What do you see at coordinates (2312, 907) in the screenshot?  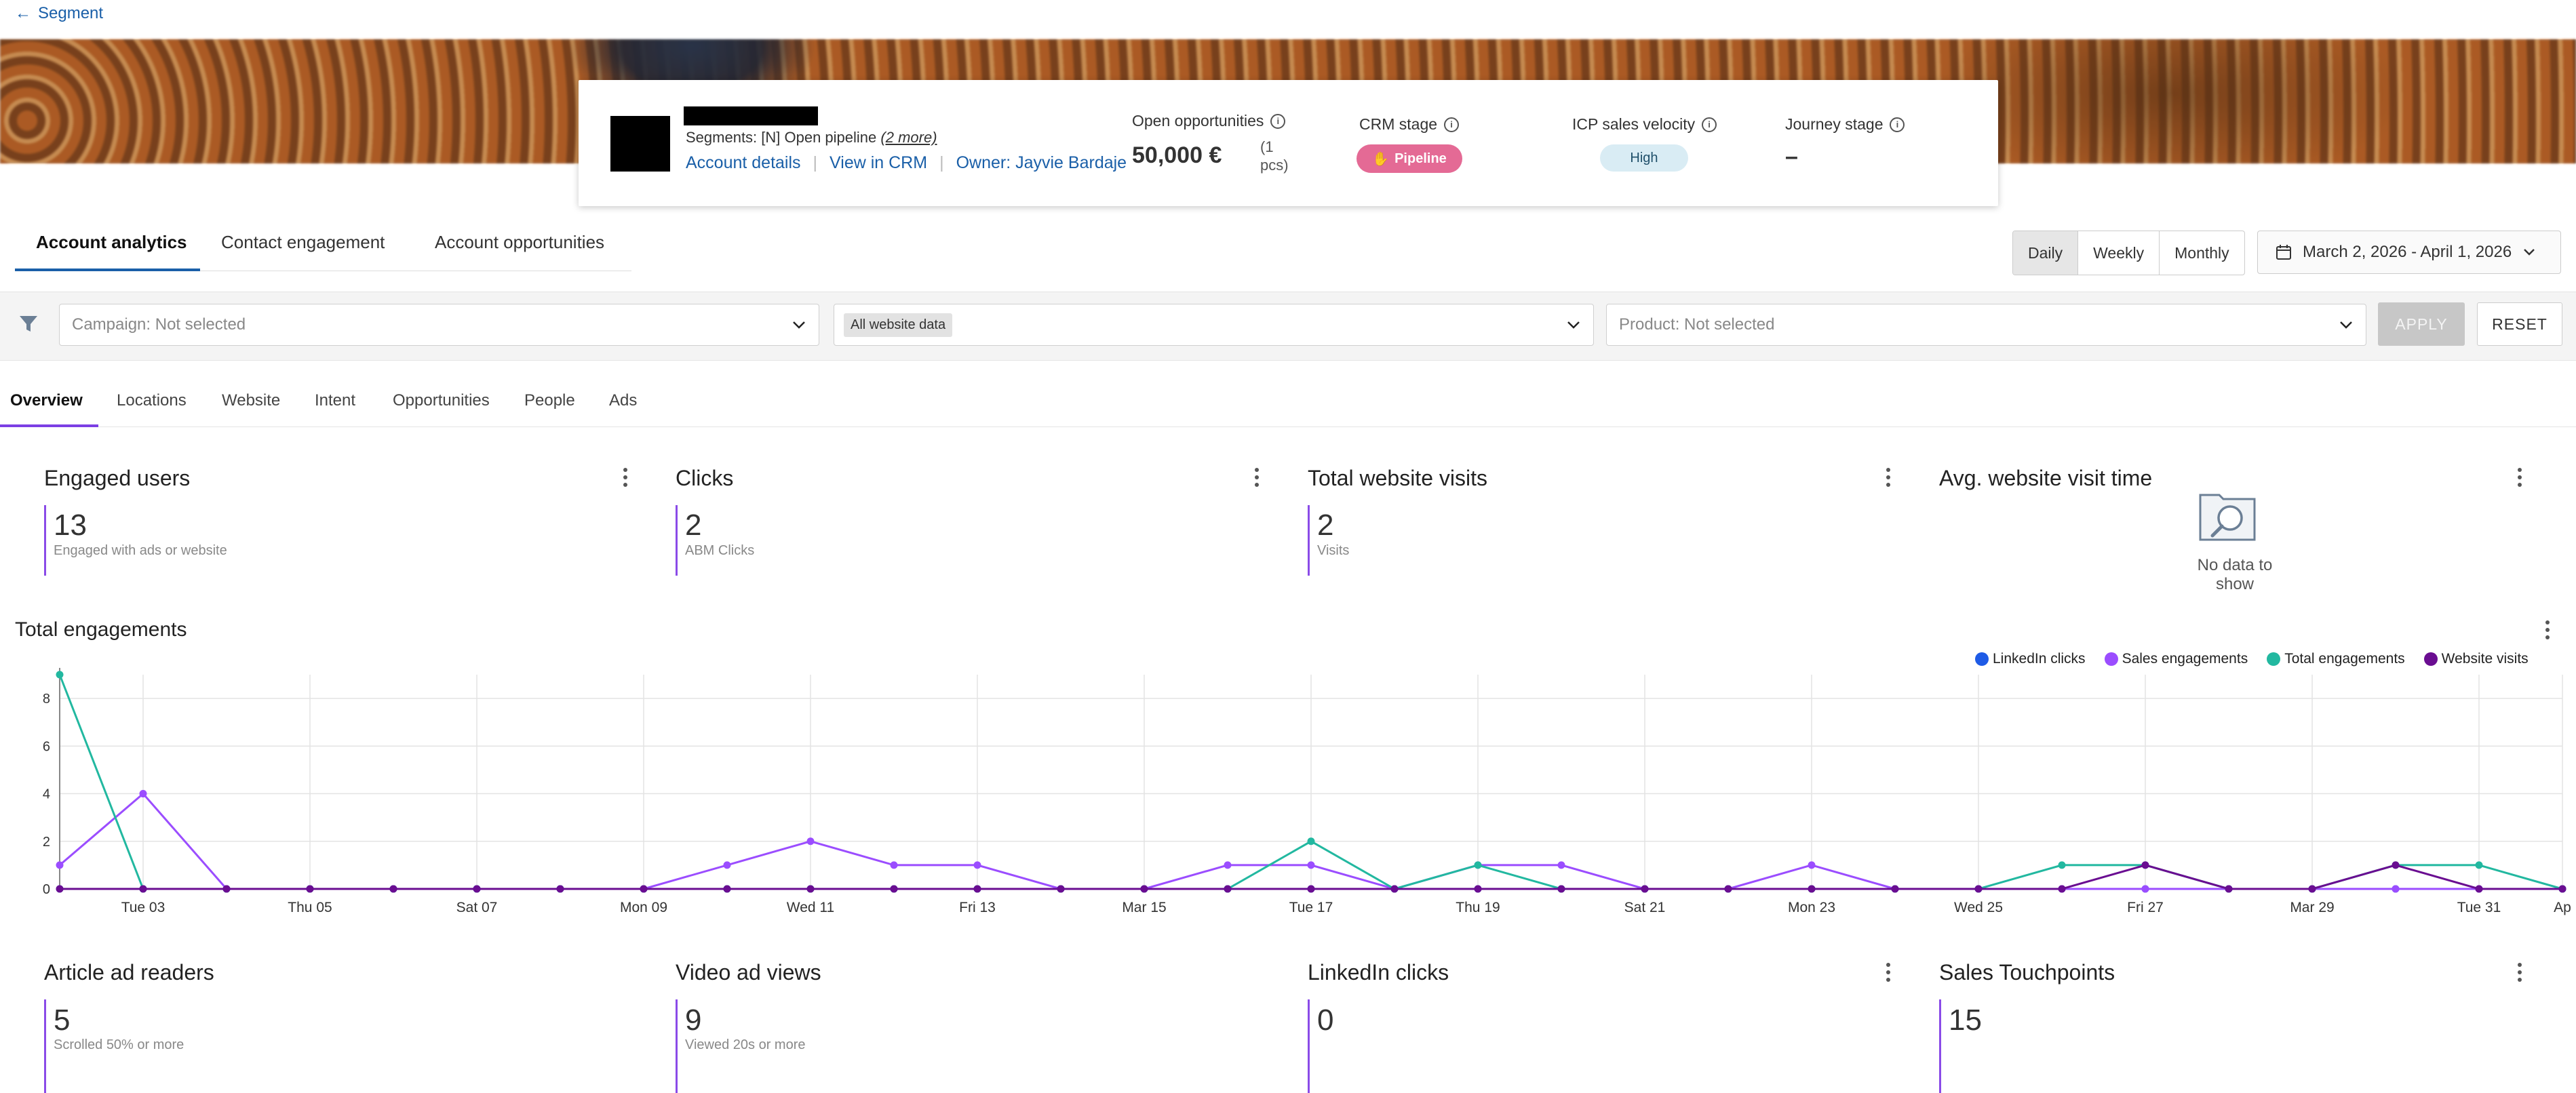 I see `x-tick-label: Mar 29` at bounding box center [2312, 907].